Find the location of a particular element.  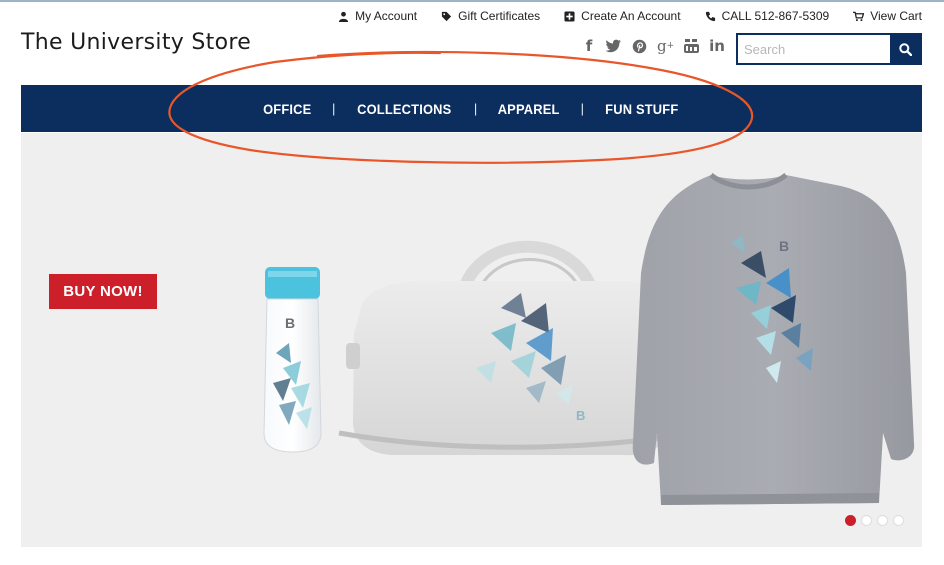

nav-item-fun-stuff: FUN STUFF is located at coordinates (641, 109).